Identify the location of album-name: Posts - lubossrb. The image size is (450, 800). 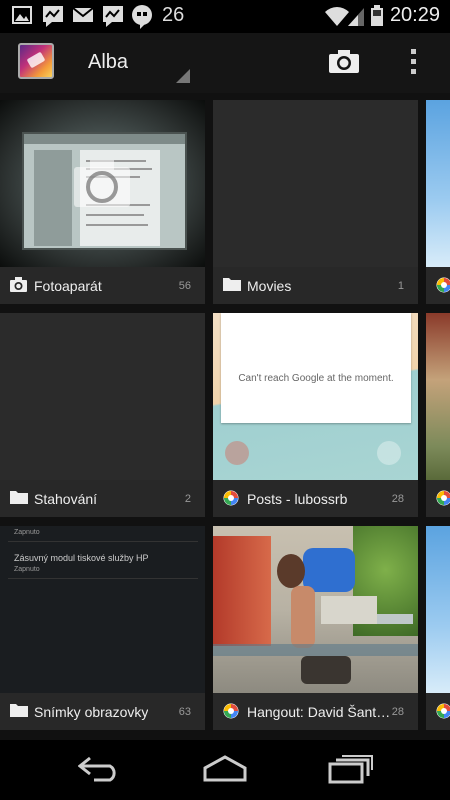
(297, 499).